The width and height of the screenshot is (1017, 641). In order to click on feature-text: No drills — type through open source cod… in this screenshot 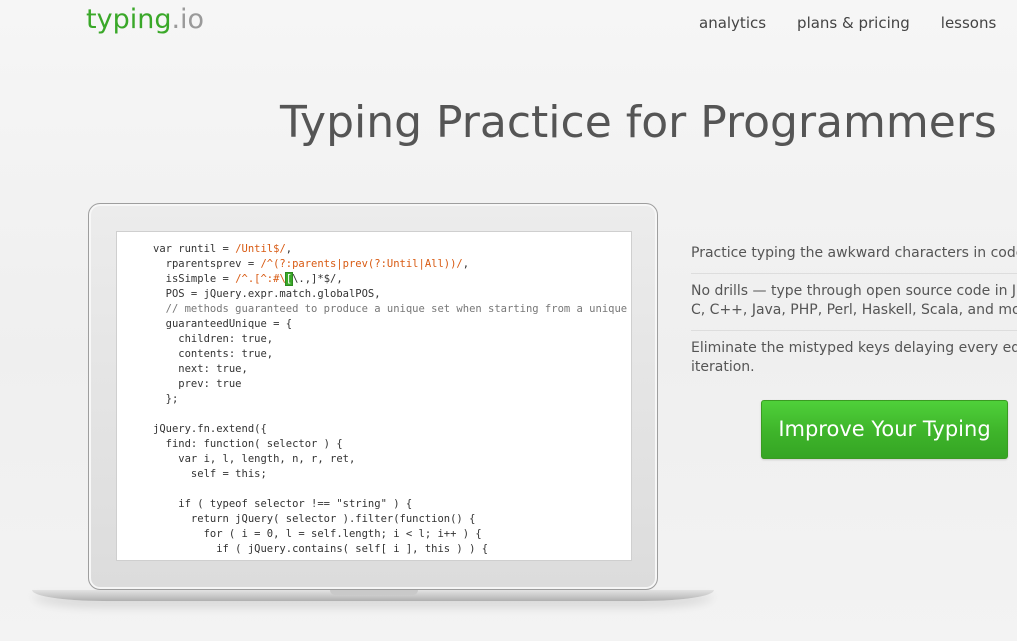, I will do `click(854, 291)`.